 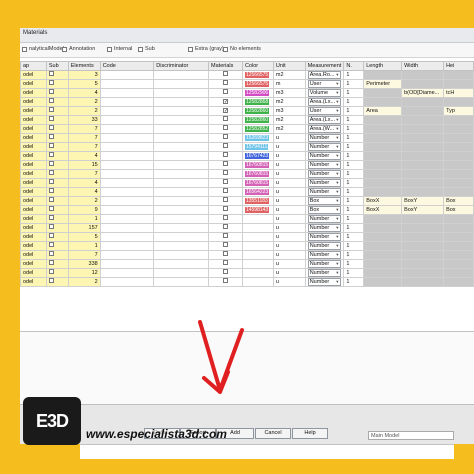 I want to click on unit-cell: u, so click(x=289, y=228).